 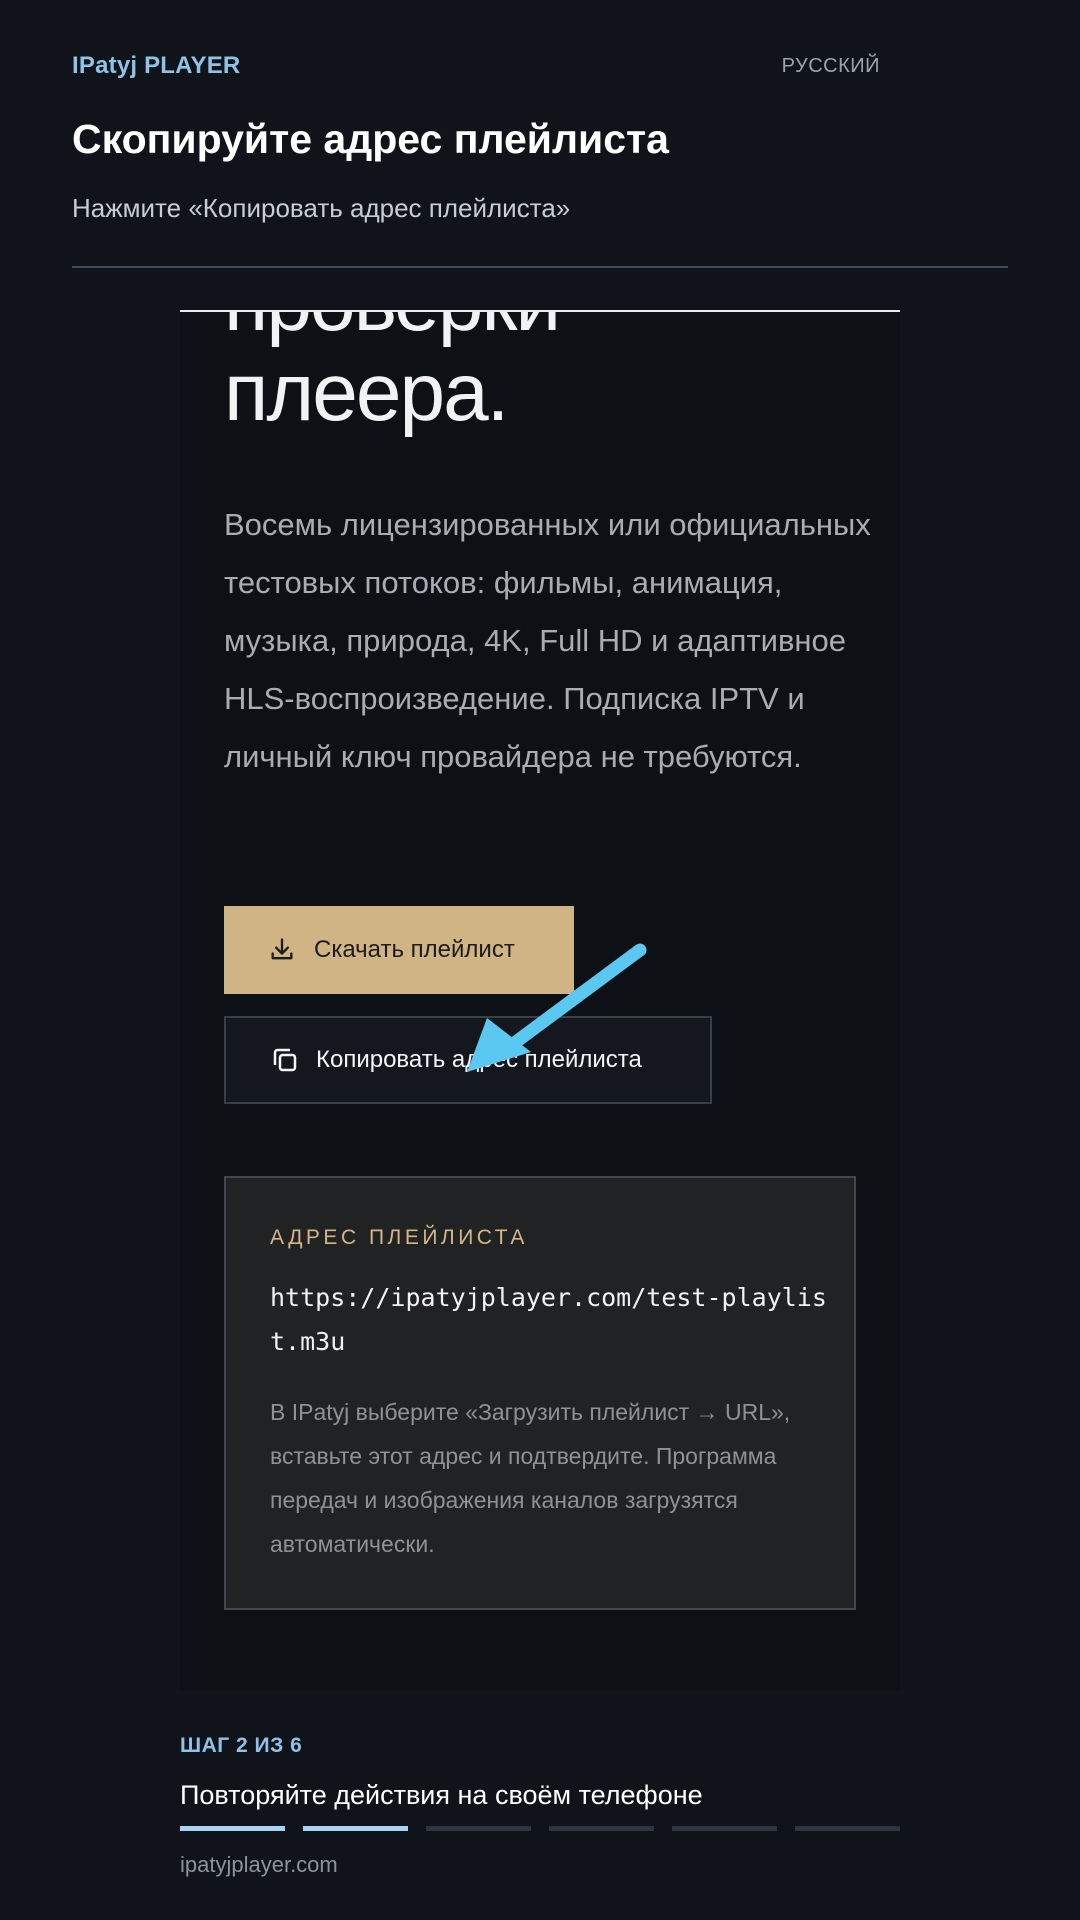 What do you see at coordinates (366, 392) in the screenshot?
I see `hero-line-2: плеера.` at bounding box center [366, 392].